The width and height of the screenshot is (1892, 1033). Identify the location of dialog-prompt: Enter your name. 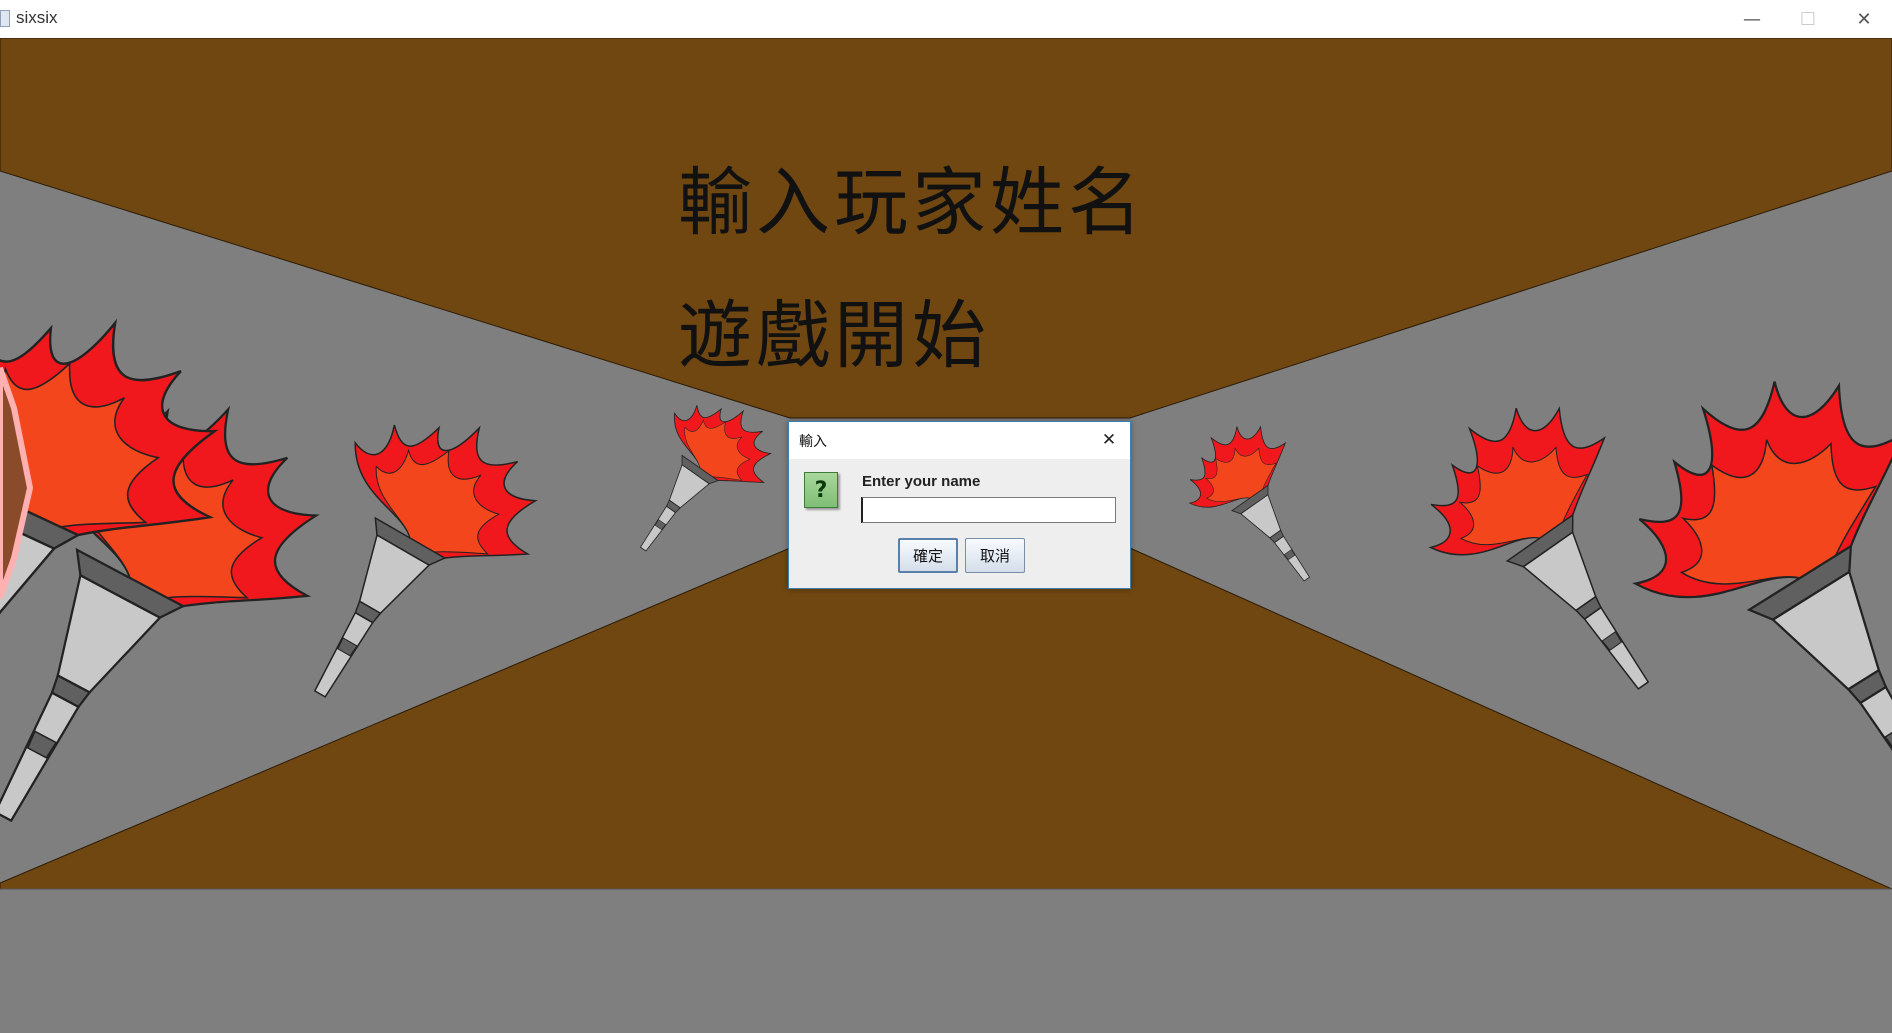
(921, 481).